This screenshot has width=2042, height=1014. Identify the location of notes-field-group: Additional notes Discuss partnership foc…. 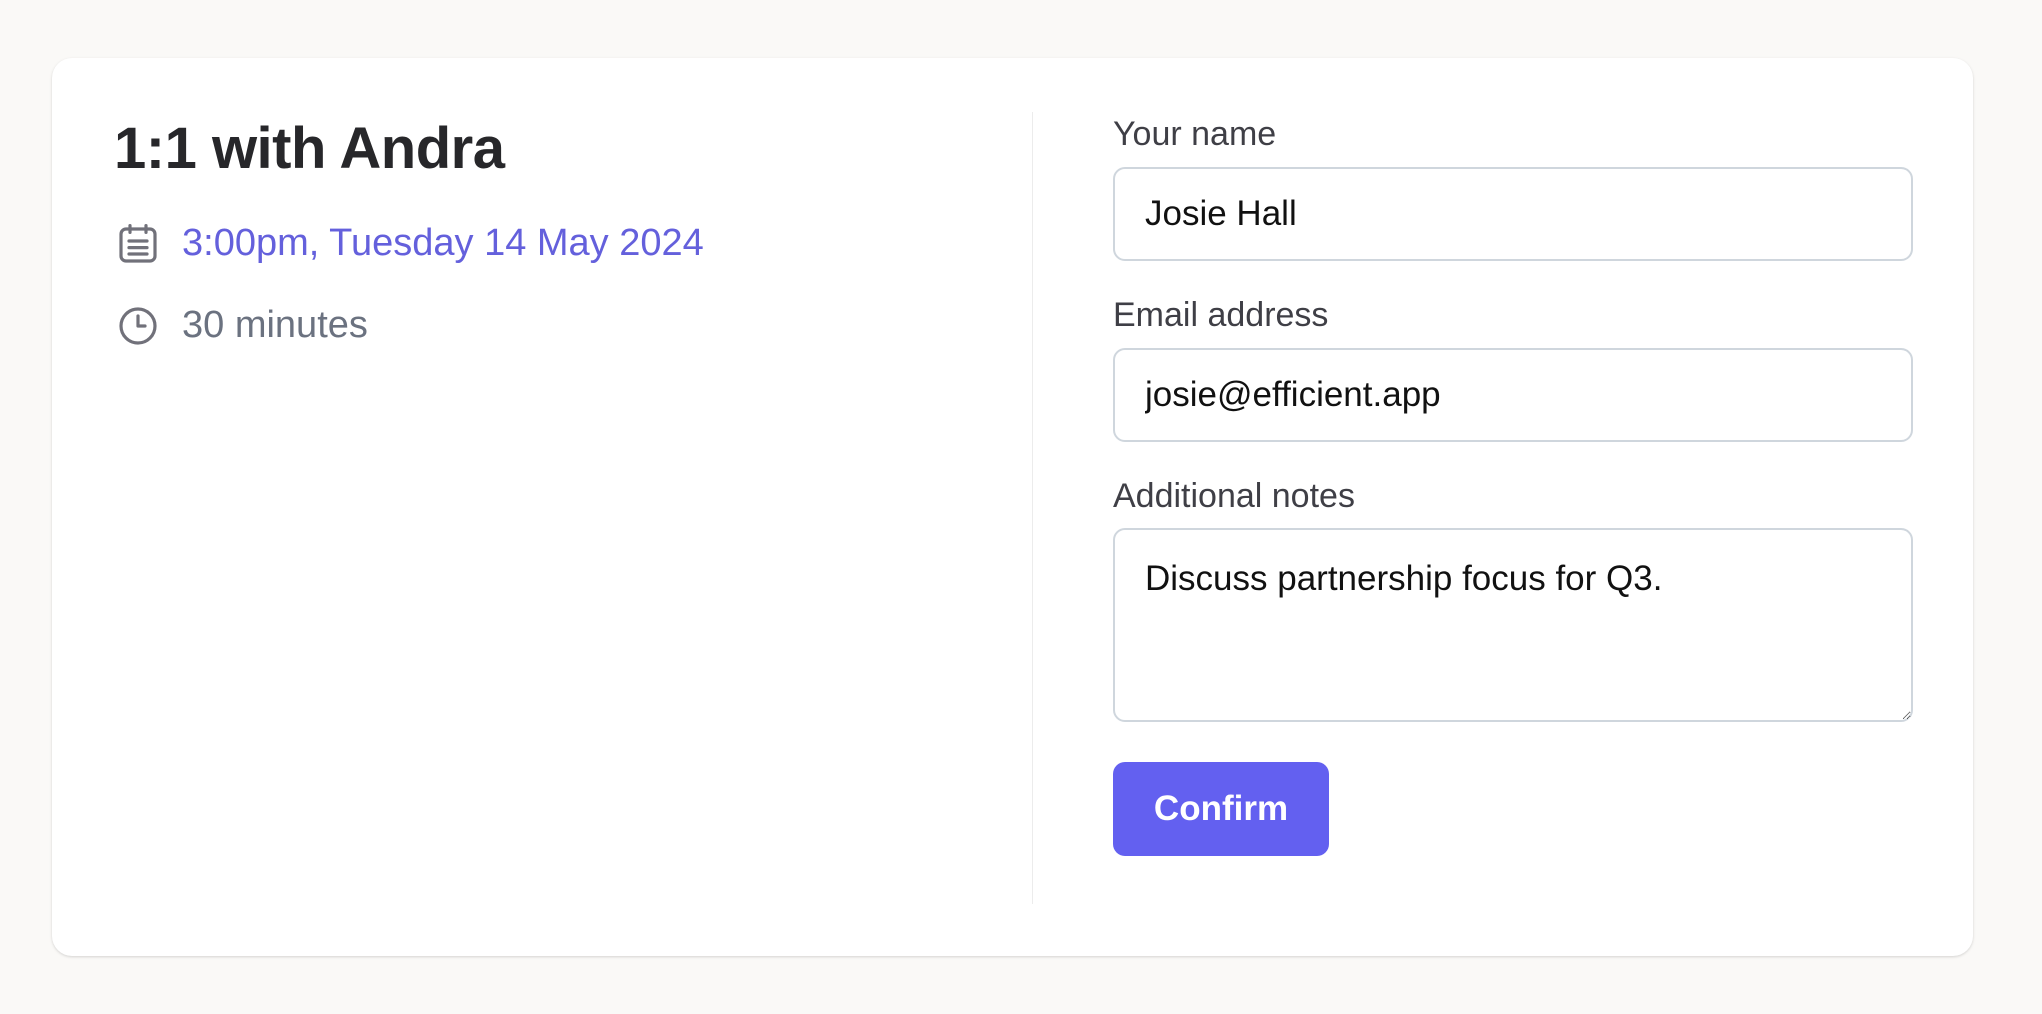
(1513, 599).